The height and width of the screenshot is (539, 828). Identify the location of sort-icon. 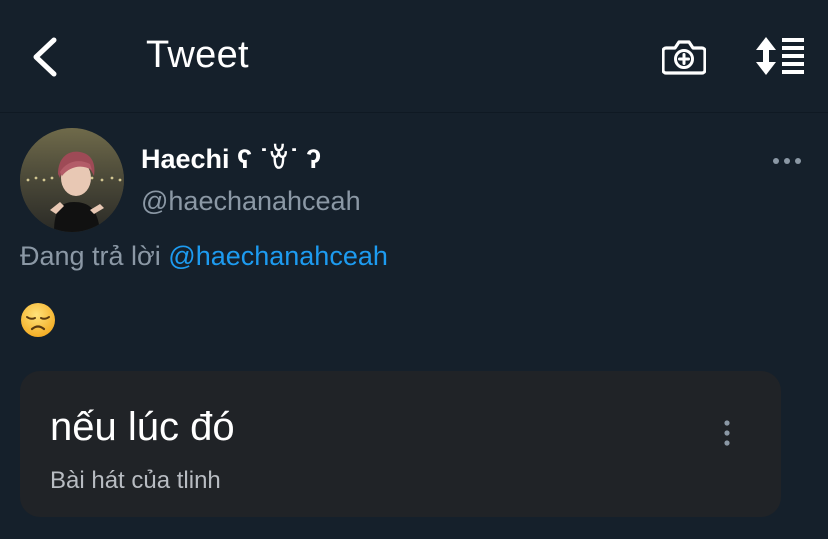
(780, 56).